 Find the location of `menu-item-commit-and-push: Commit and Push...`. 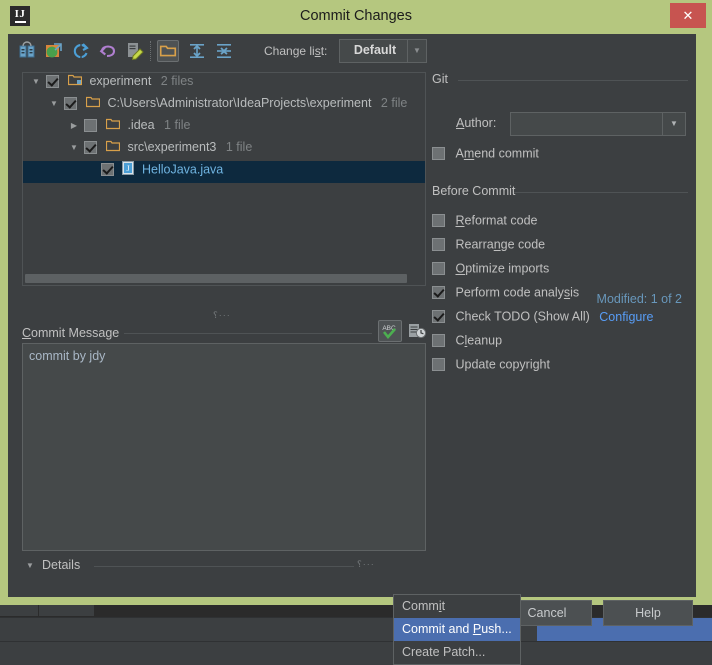

menu-item-commit-and-push: Commit and Push... is located at coordinates (457, 629).